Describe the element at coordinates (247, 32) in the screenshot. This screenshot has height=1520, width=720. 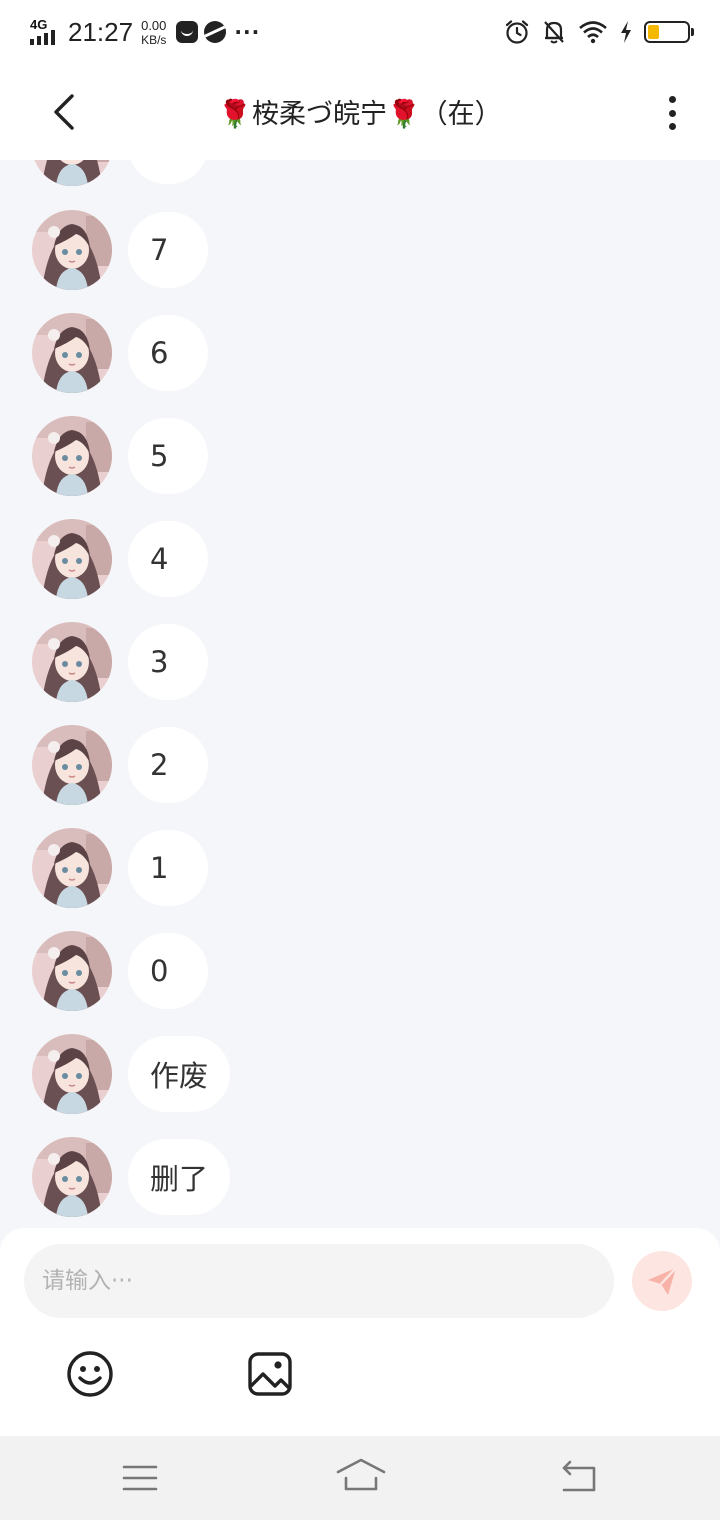
I see `more-notifications-icon: ···` at that location.